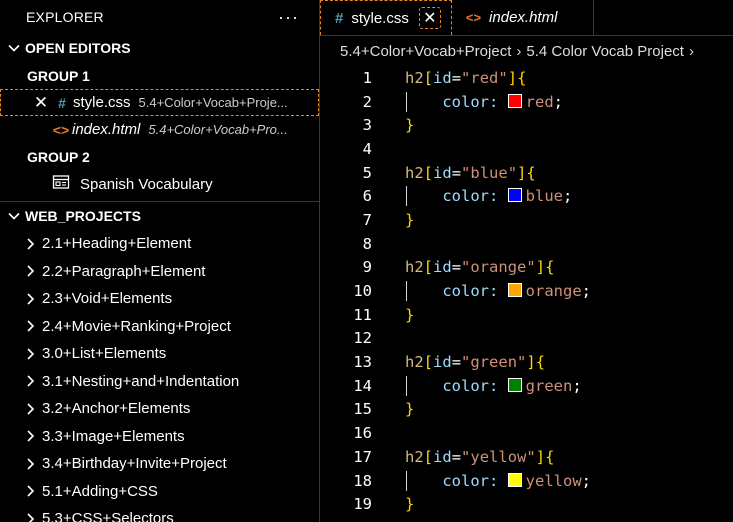  I want to click on tab-style-css: # style.css ✕, so click(386, 17).